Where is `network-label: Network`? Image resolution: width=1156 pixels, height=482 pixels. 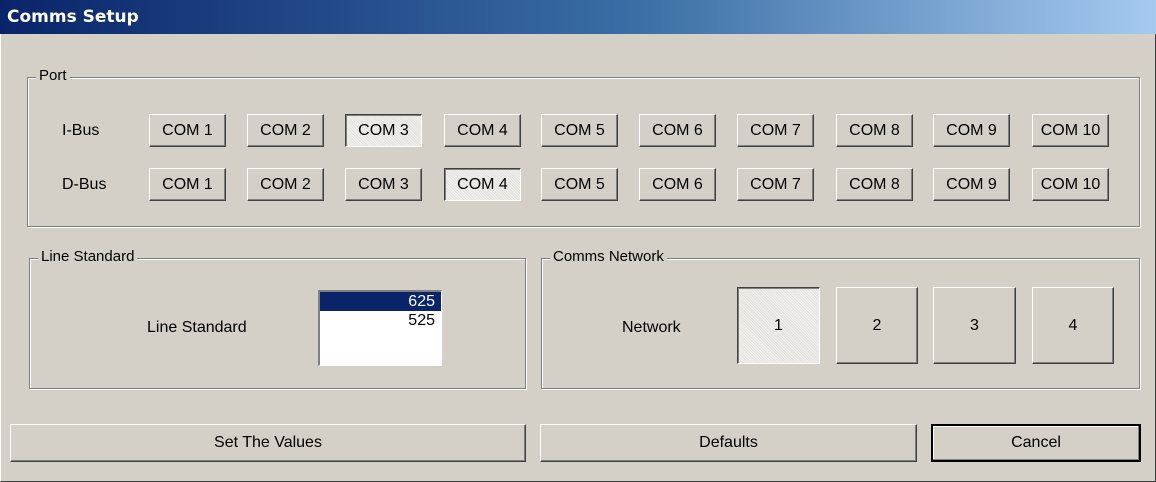
network-label: Network is located at coordinates (651, 327).